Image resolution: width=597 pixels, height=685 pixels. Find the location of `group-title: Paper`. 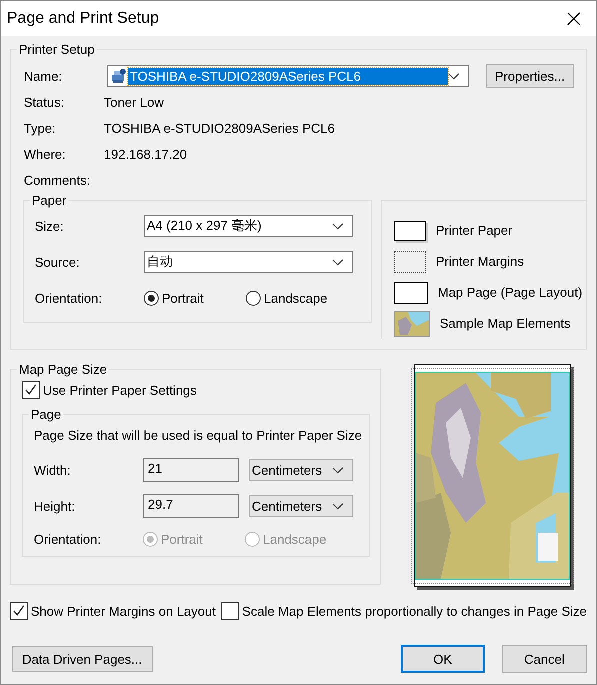

group-title: Paper is located at coordinates (49, 200).